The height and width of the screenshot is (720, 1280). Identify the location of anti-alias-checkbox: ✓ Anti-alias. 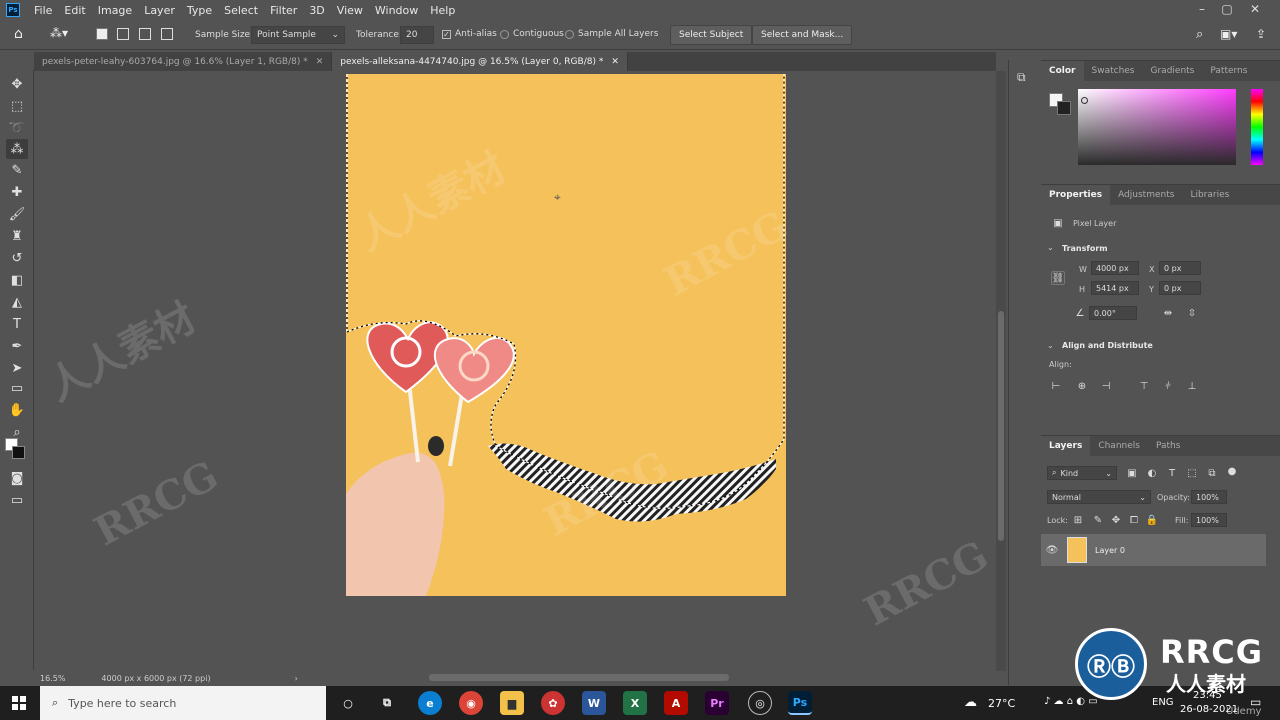
(469, 34).